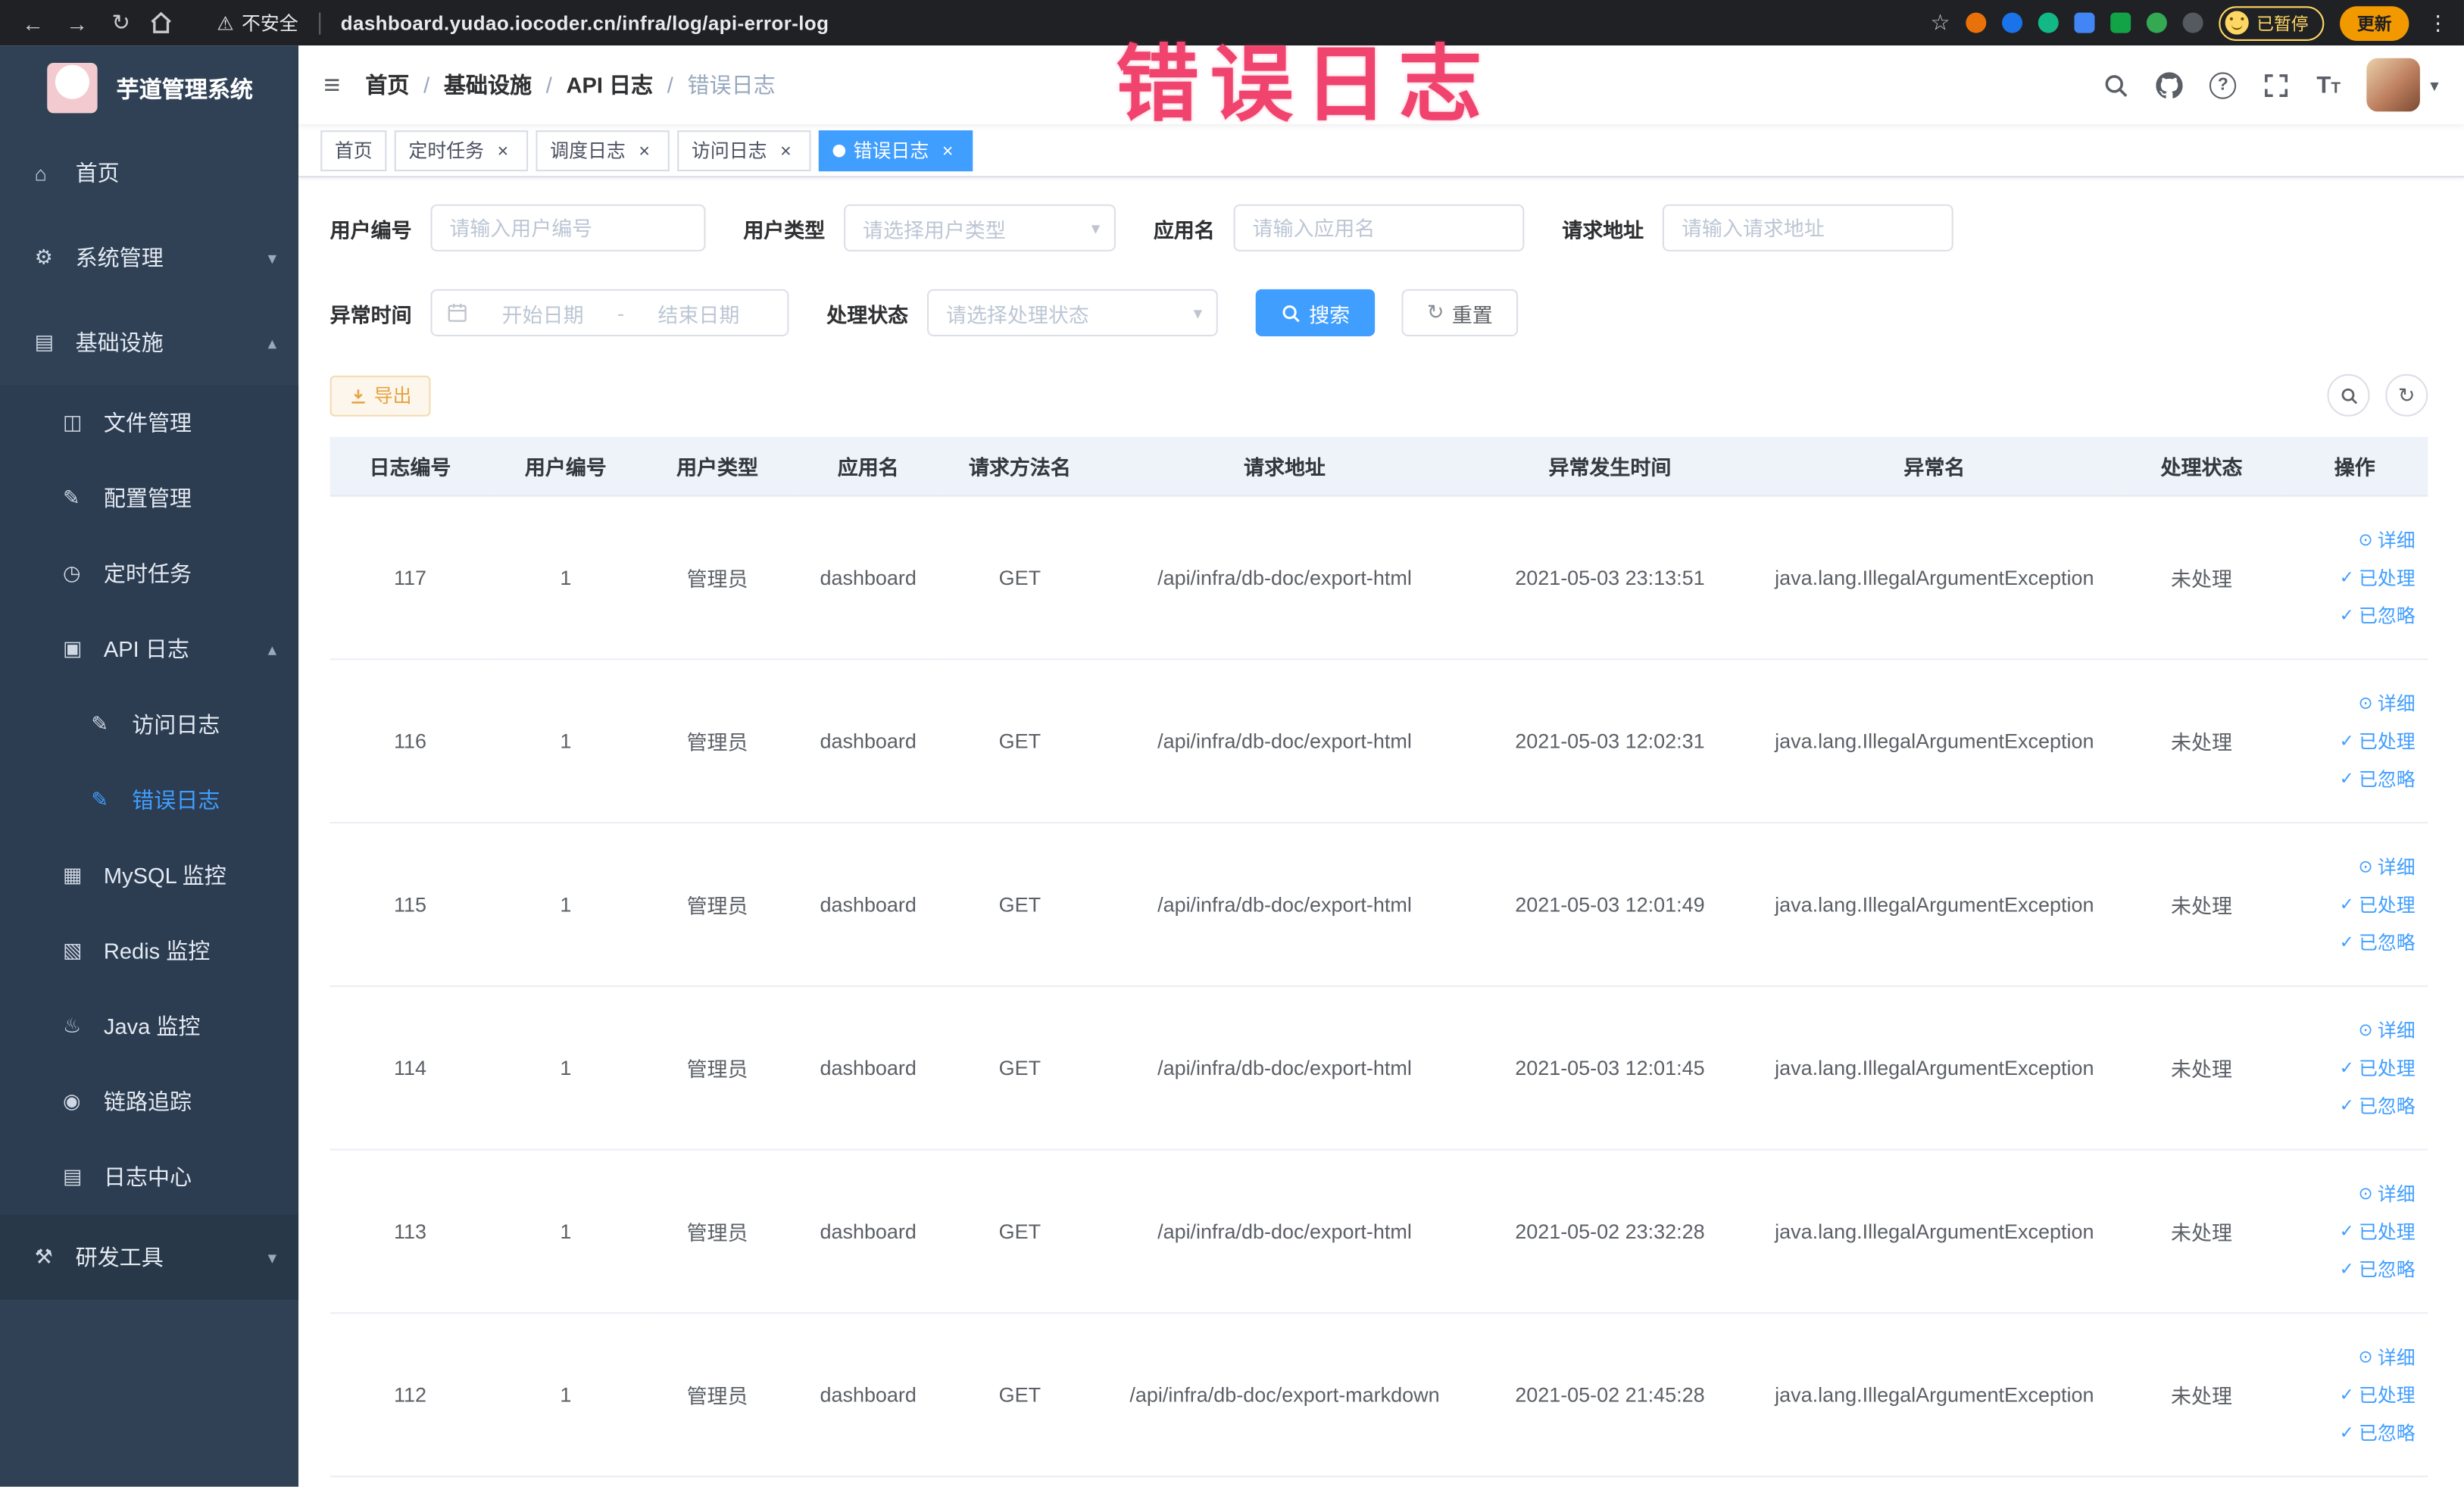  Describe the element at coordinates (121, 22) in the screenshot. I see `browser-reload-icon: ↻` at that location.